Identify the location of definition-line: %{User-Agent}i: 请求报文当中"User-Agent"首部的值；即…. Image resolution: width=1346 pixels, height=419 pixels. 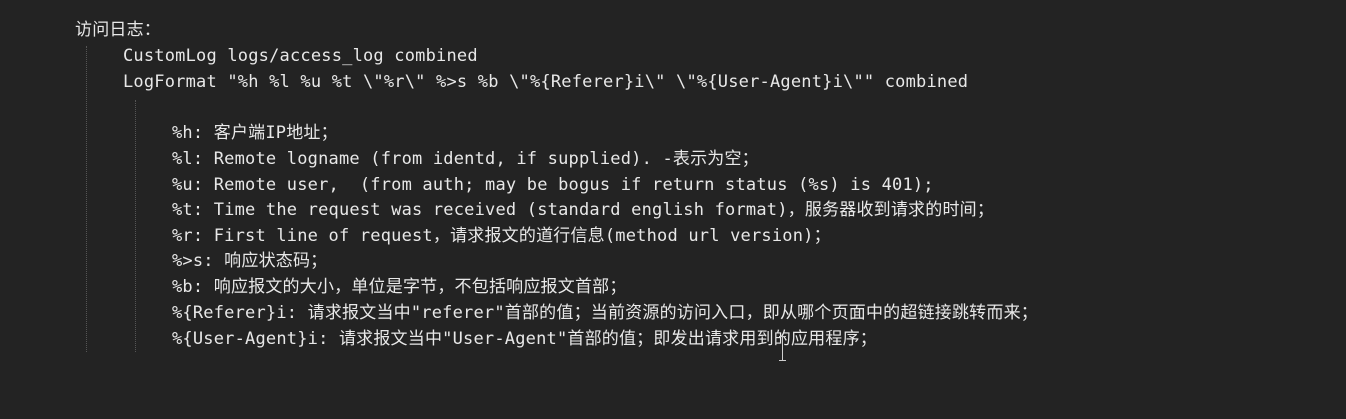
(524, 339).